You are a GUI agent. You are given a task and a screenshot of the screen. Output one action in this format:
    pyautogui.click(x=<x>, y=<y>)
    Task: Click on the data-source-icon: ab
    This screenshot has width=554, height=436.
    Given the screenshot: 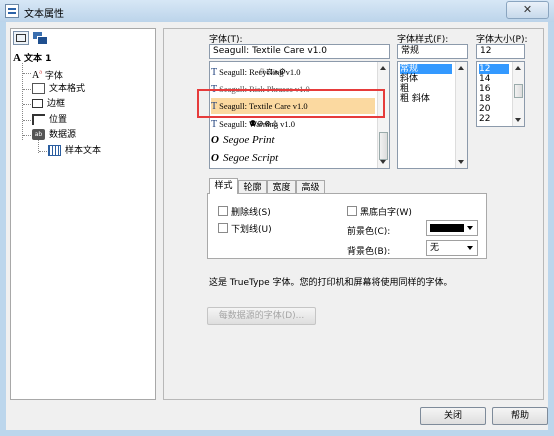 What is the action you would take?
    pyautogui.click(x=38, y=134)
    